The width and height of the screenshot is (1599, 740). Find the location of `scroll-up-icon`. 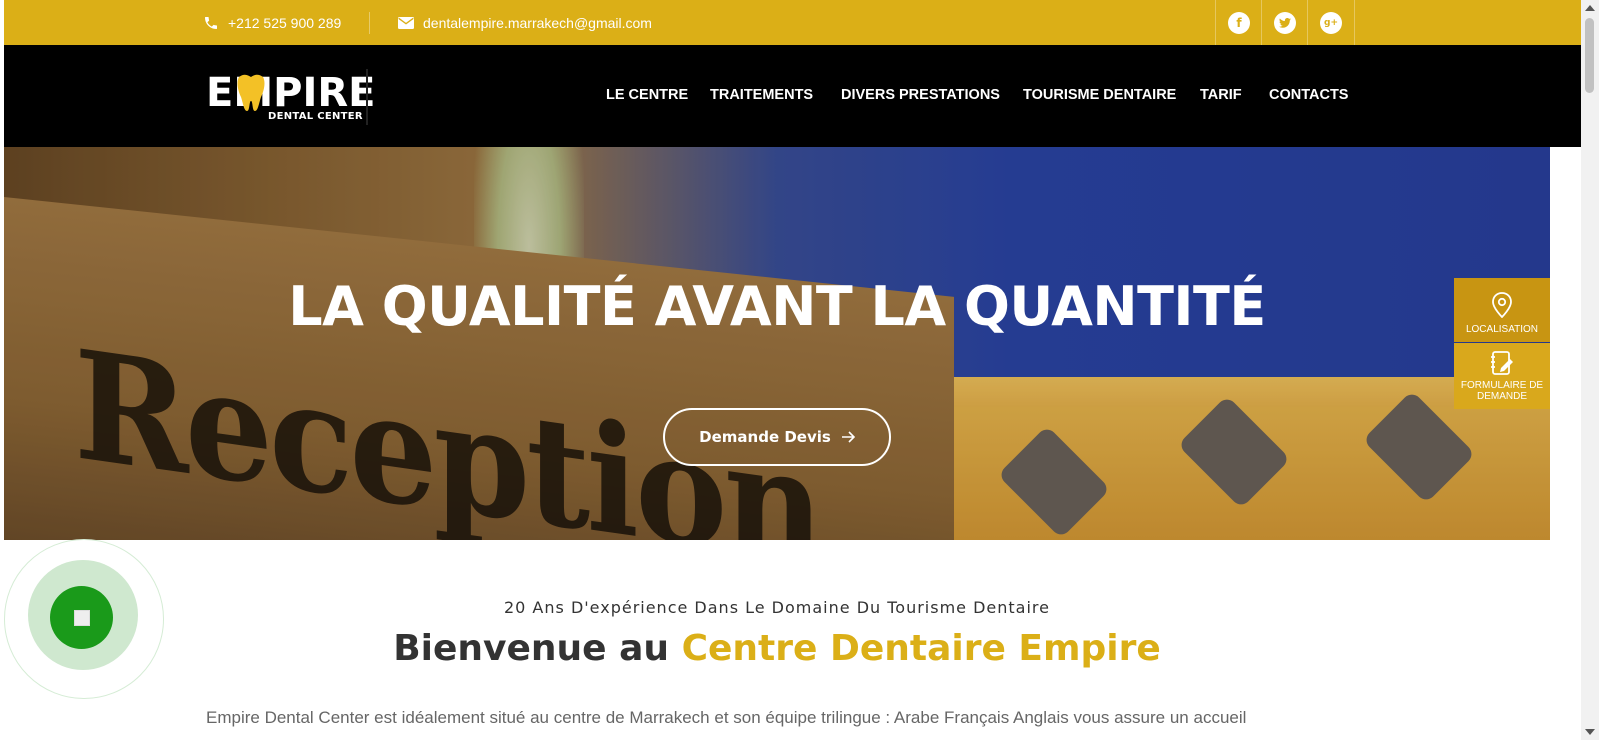

scroll-up-icon is located at coordinates (1590, 8).